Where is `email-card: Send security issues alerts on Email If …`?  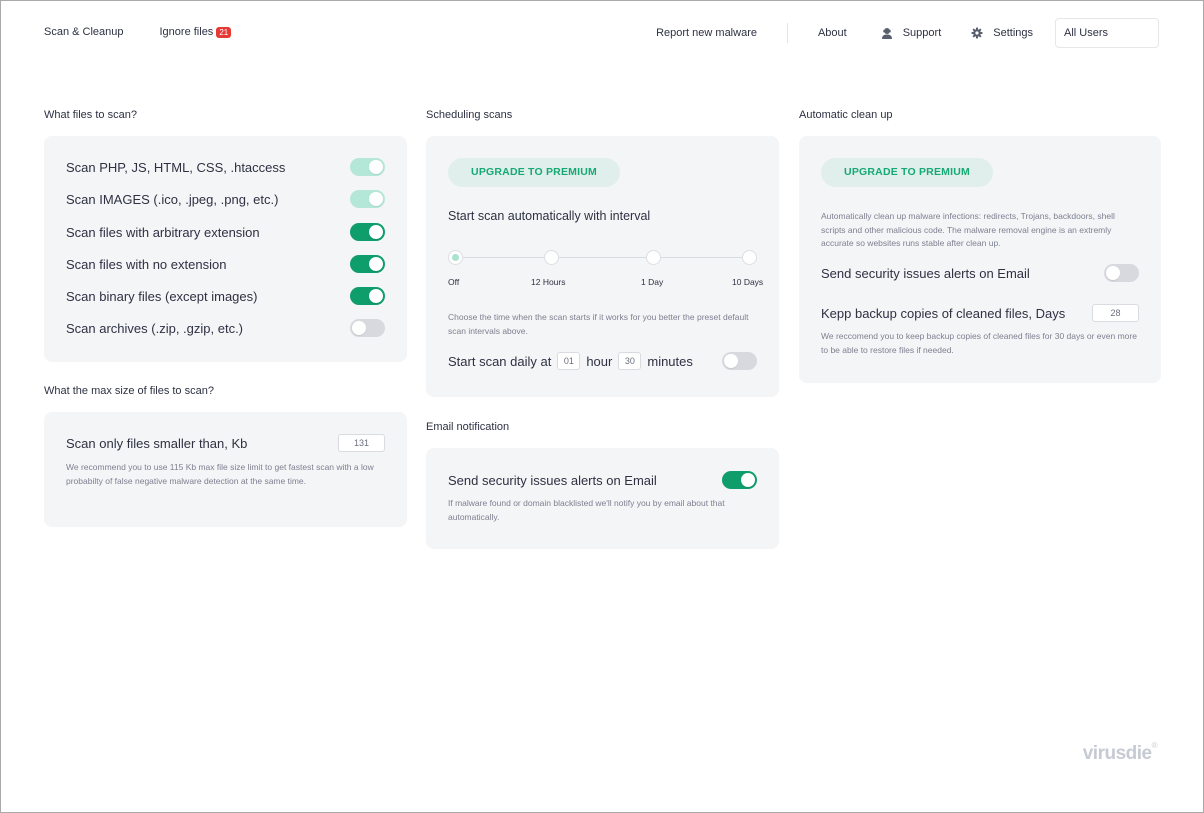
email-card: Send security issues alerts on Email If … is located at coordinates (602, 498).